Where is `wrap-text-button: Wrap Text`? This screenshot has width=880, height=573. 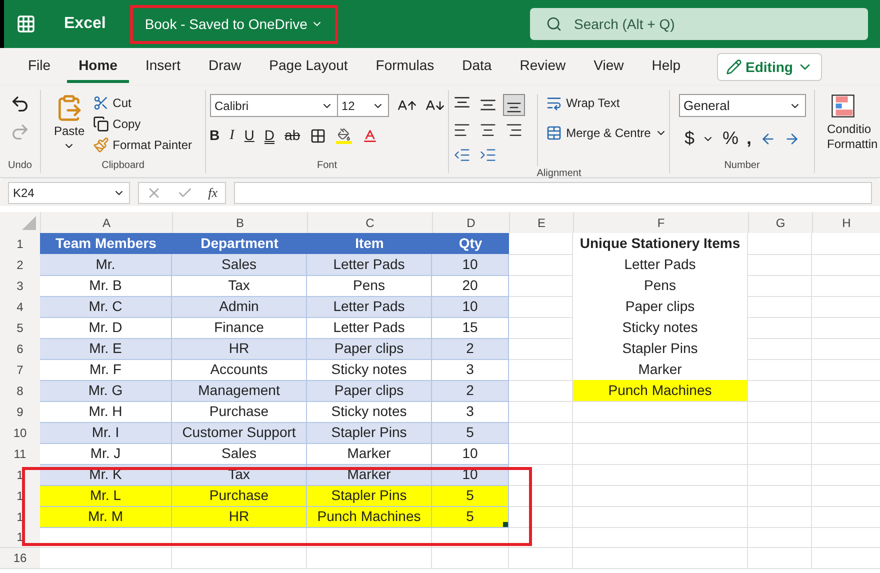
wrap-text-button: Wrap Text is located at coordinates (606, 103).